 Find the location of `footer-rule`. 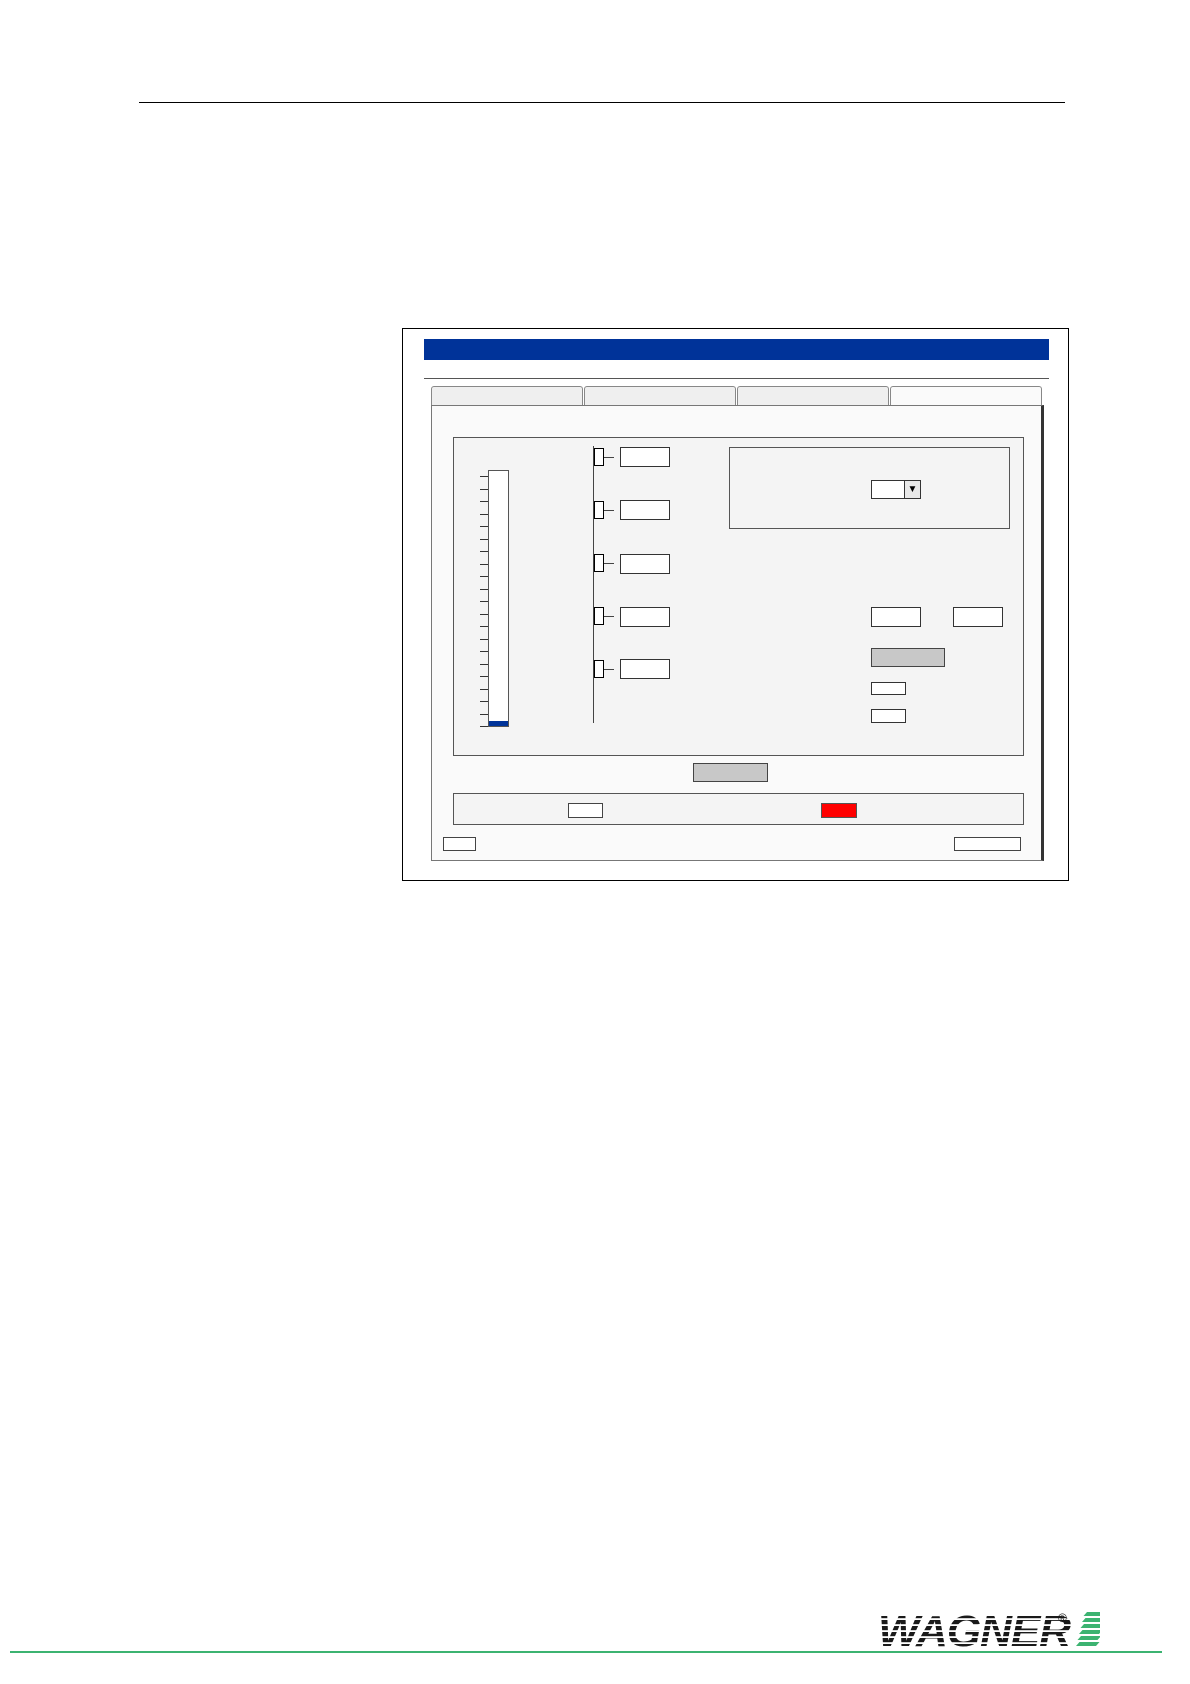

footer-rule is located at coordinates (586, 1652).